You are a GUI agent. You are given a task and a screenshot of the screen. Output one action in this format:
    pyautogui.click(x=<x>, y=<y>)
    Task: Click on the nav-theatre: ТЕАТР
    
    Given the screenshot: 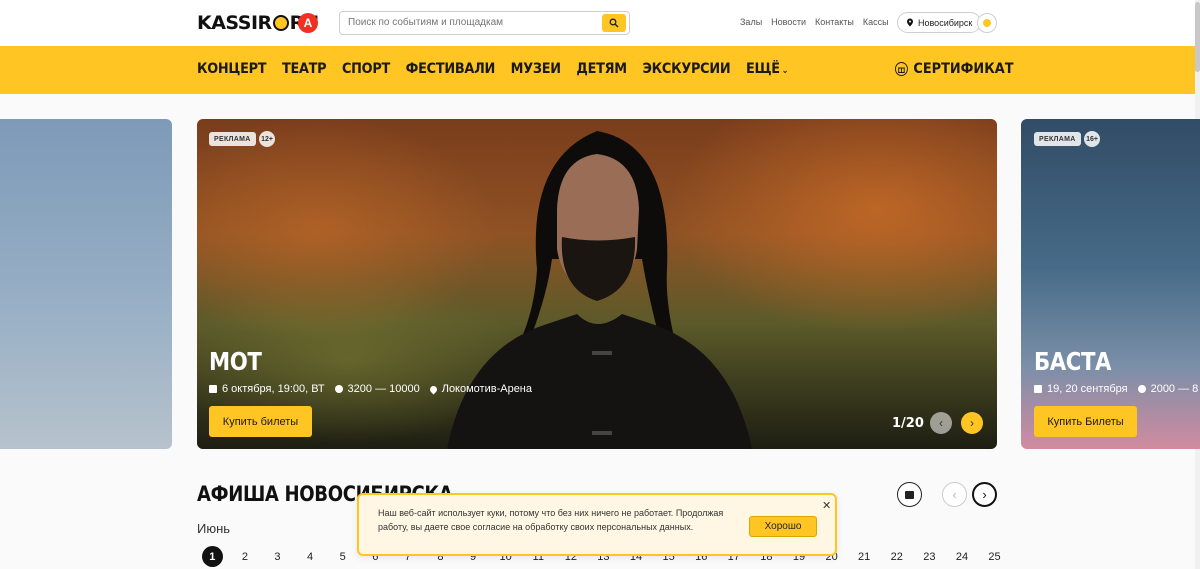 What is the action you would take?
    pyautogui.click(x=304, y=69)
    